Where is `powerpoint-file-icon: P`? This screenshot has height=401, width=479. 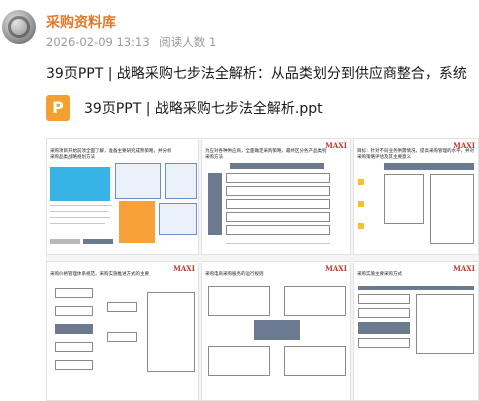 powerpoint-file-icon: P is located at coordinates (58, 108).